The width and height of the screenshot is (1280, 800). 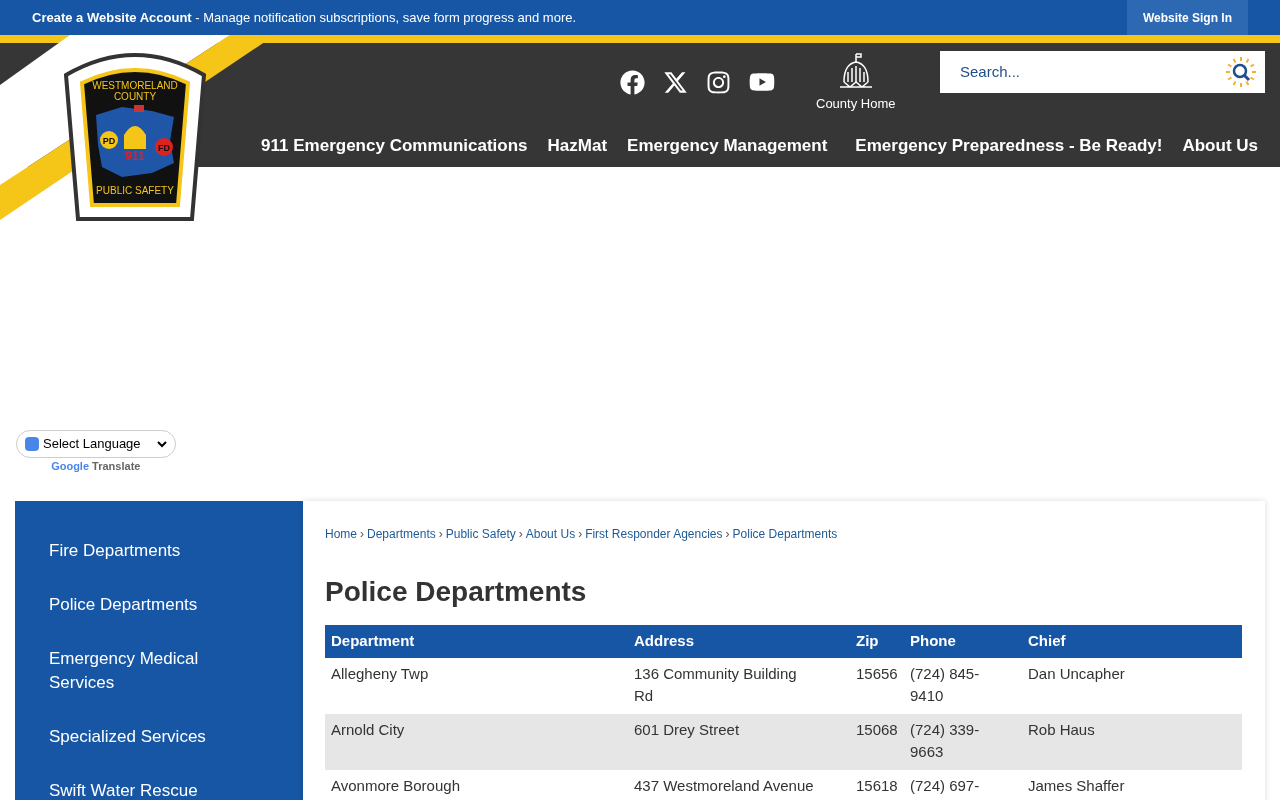 What do you see at coordinates (675, 82) in the screenshot?
I see `x-icon` at bounding box center [675, 82].